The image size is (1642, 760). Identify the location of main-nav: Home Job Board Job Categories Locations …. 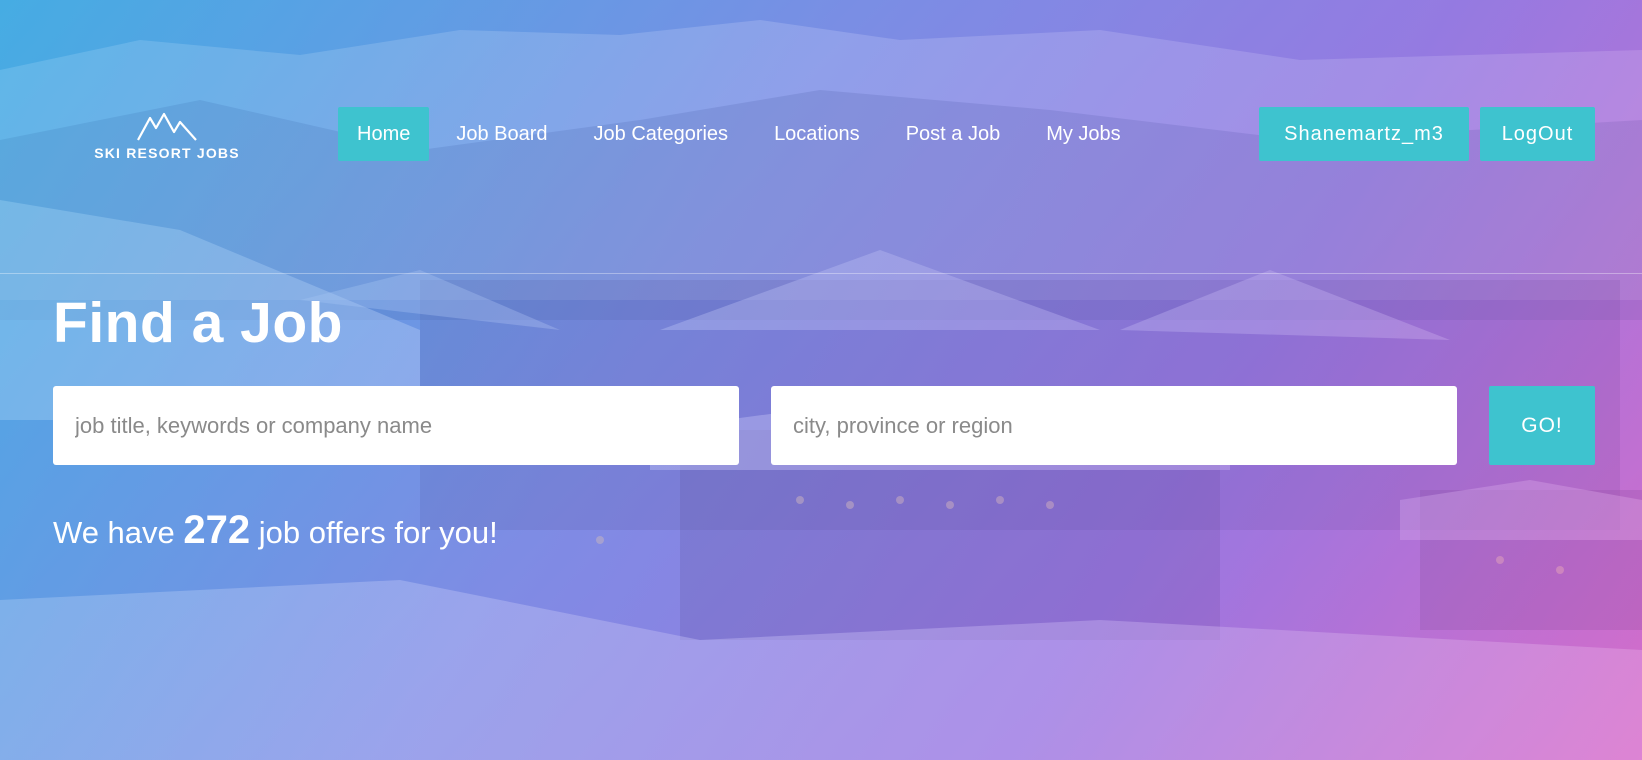
(743, 134).